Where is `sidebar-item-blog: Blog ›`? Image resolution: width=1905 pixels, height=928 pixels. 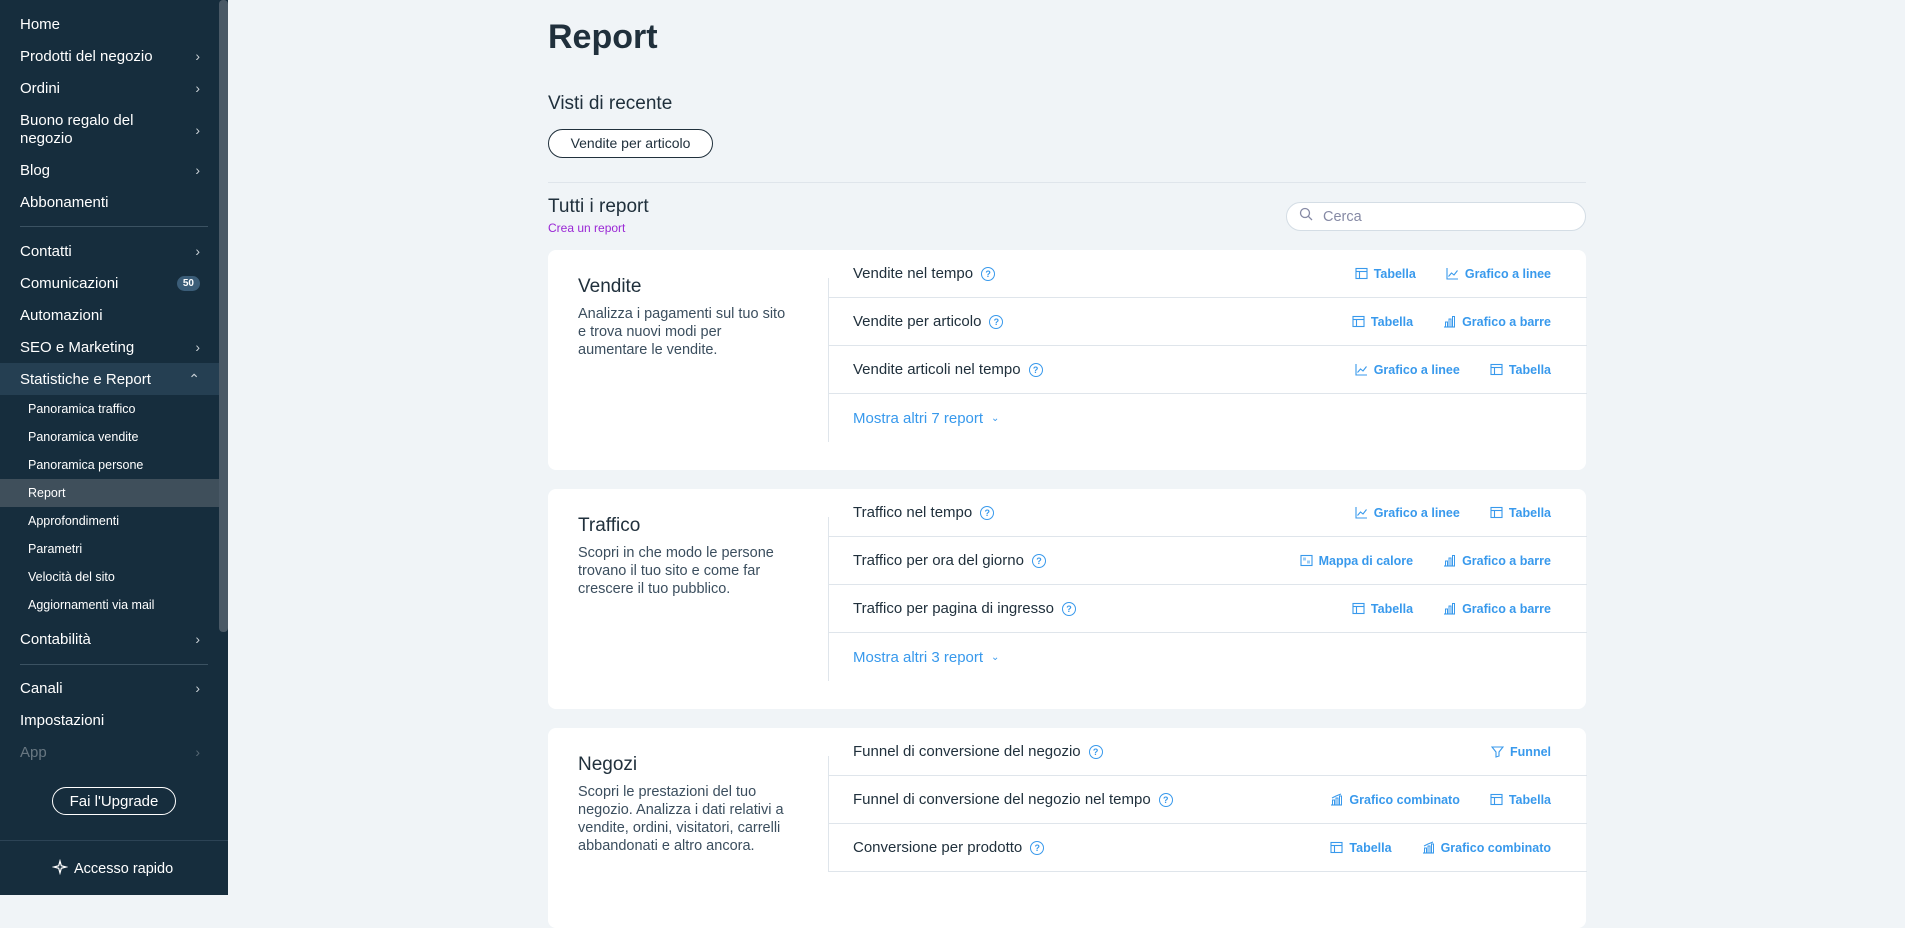 sidebar-item-blog: Blog › is located at coordinates (110, 170).